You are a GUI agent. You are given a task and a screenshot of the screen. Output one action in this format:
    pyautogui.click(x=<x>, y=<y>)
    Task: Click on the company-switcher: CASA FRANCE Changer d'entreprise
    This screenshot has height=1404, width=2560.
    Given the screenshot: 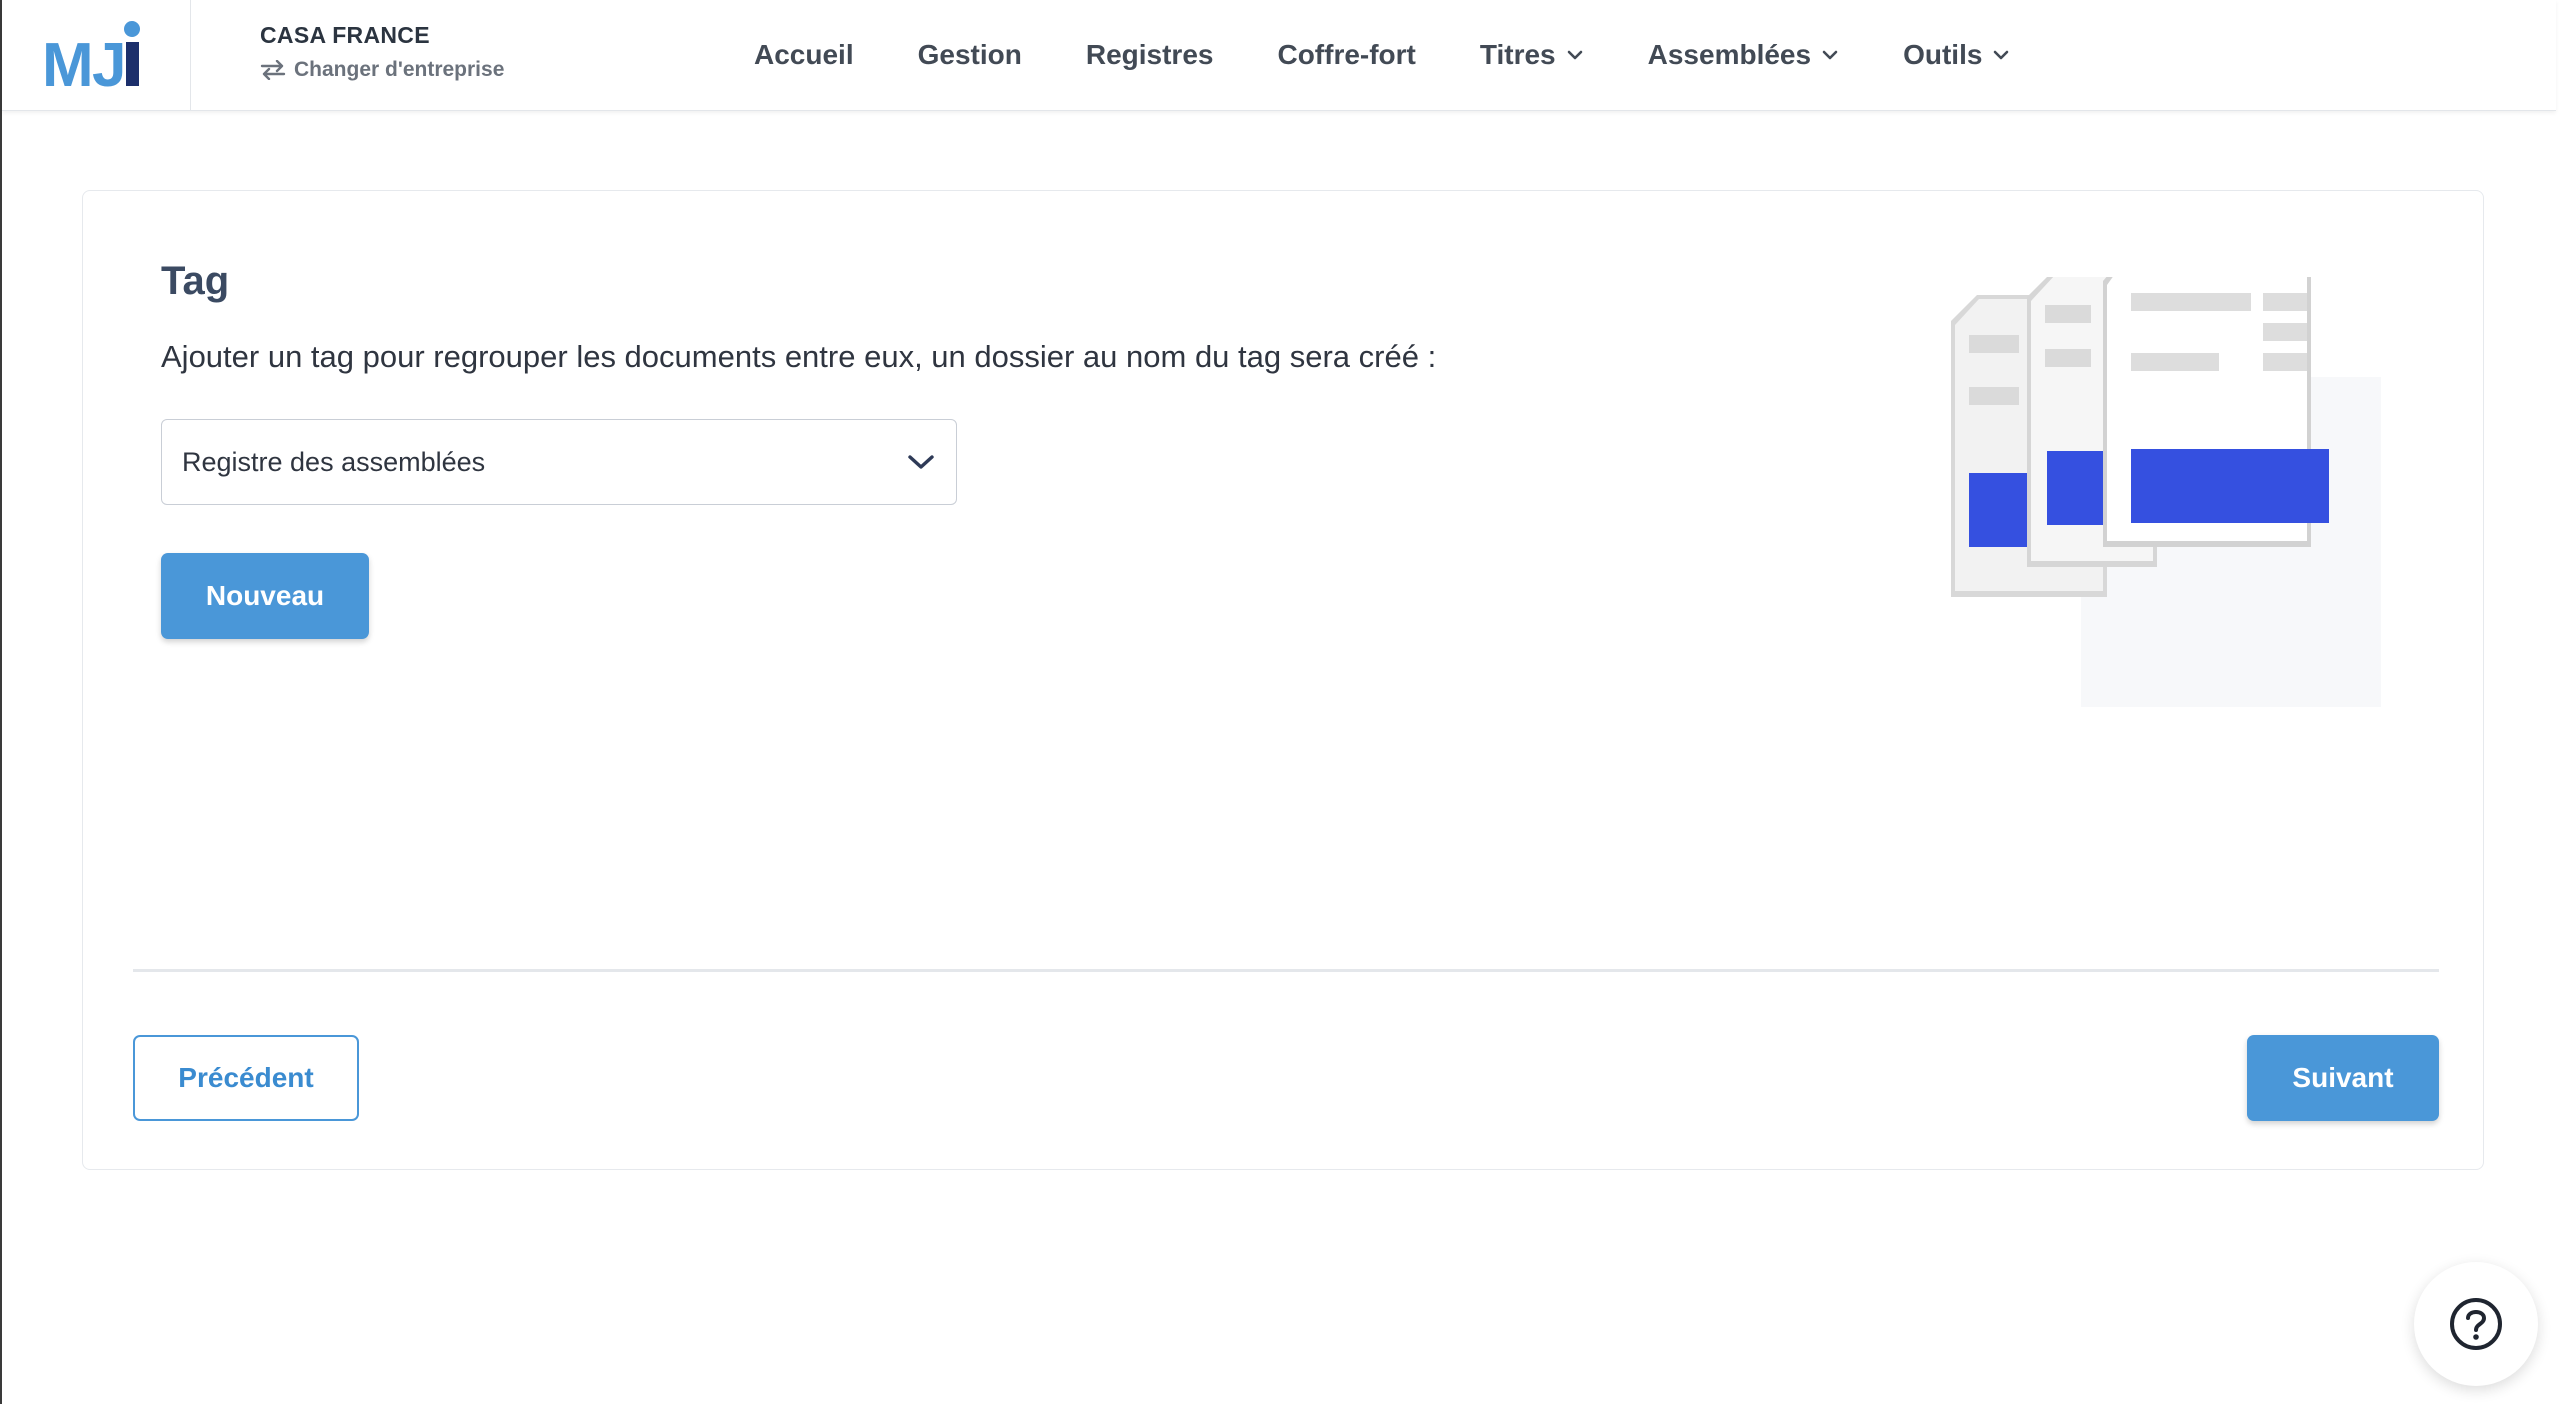 What is the action you would take?
    pyautogui.click(x=382, y=52)
    